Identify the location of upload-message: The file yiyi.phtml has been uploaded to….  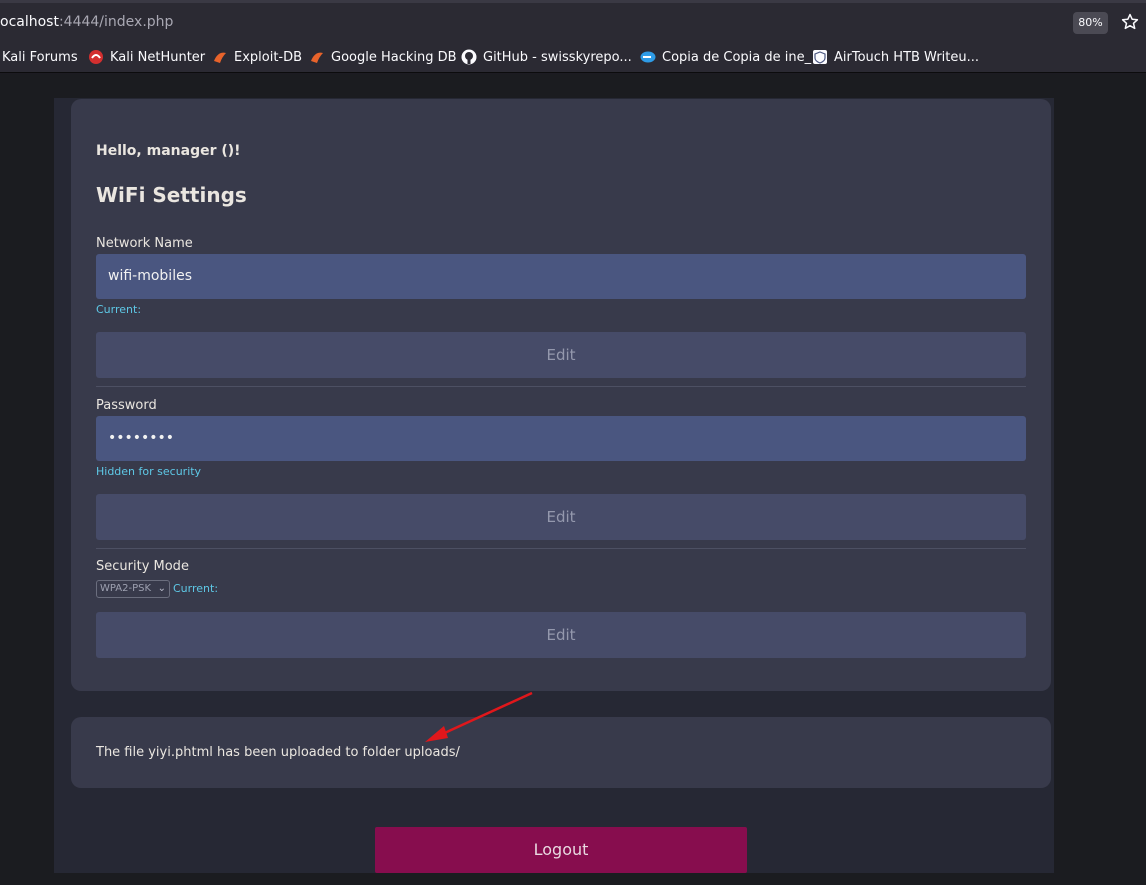
(278, 752).